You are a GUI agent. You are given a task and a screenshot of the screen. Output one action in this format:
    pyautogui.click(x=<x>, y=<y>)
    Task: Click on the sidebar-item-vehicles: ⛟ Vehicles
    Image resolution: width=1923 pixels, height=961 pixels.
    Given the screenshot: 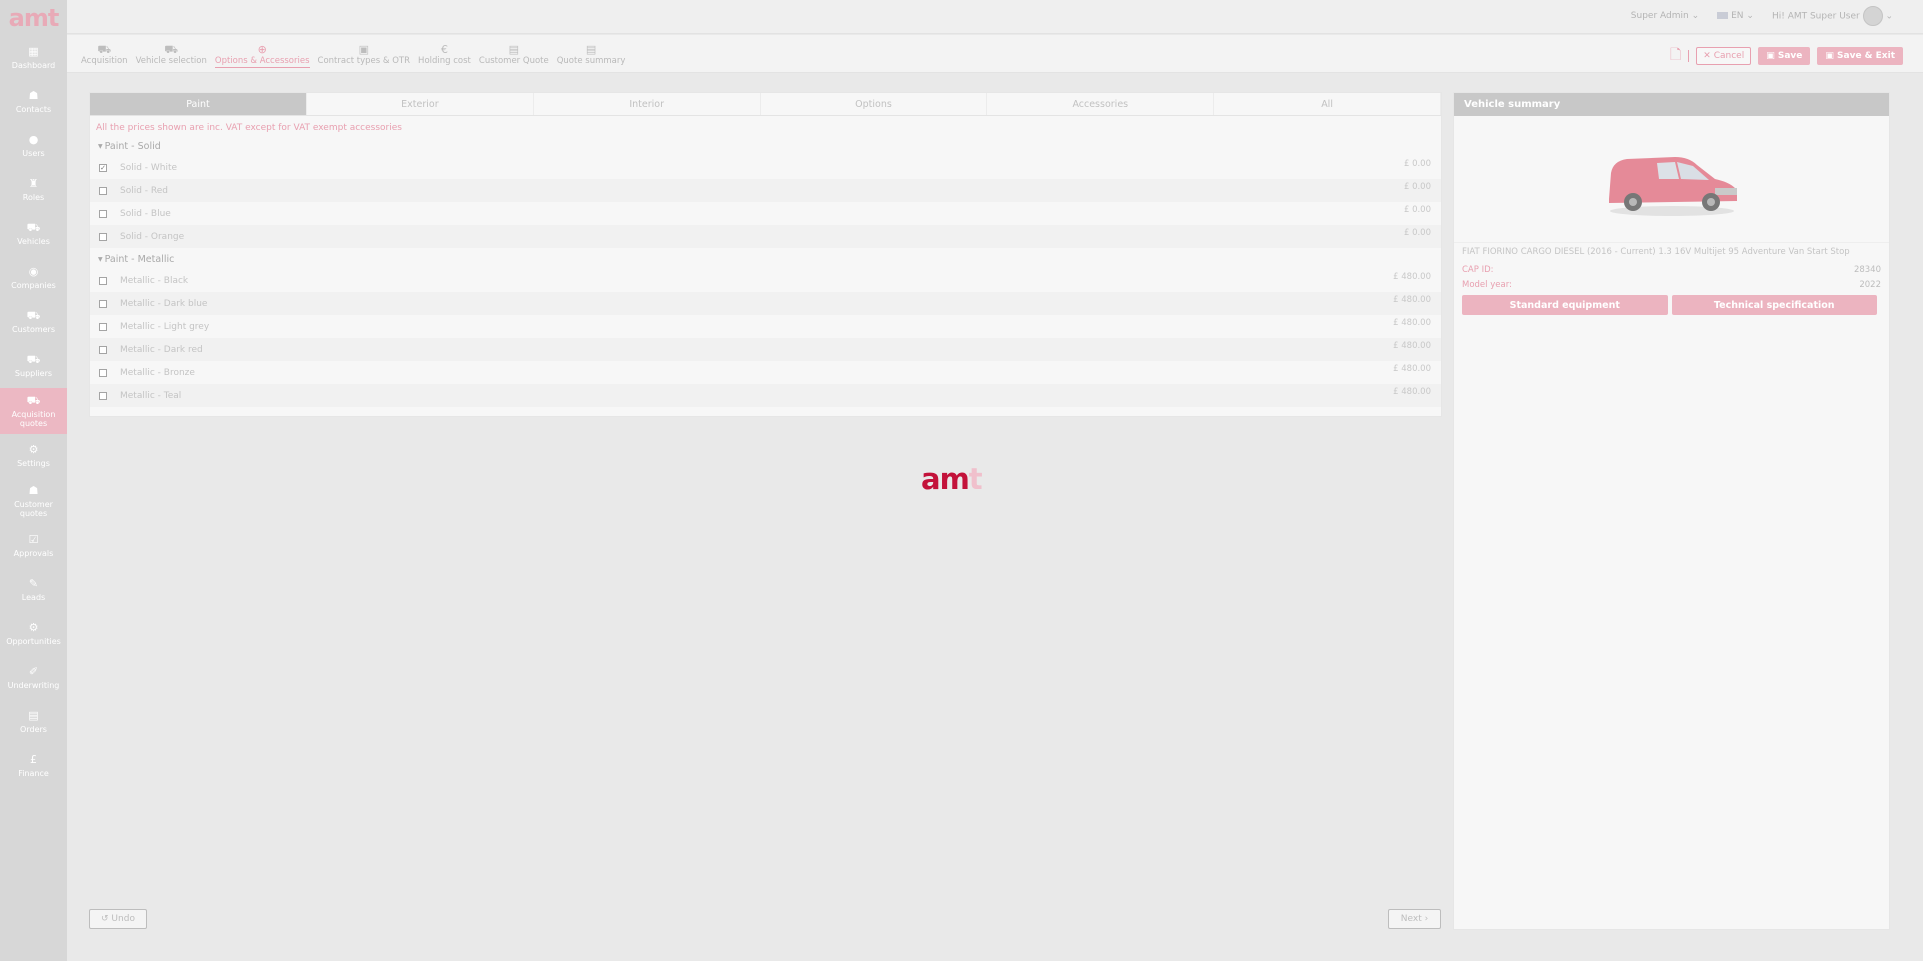 What is the action you would take?
    pyautogui.click(x=33, y=234)
    